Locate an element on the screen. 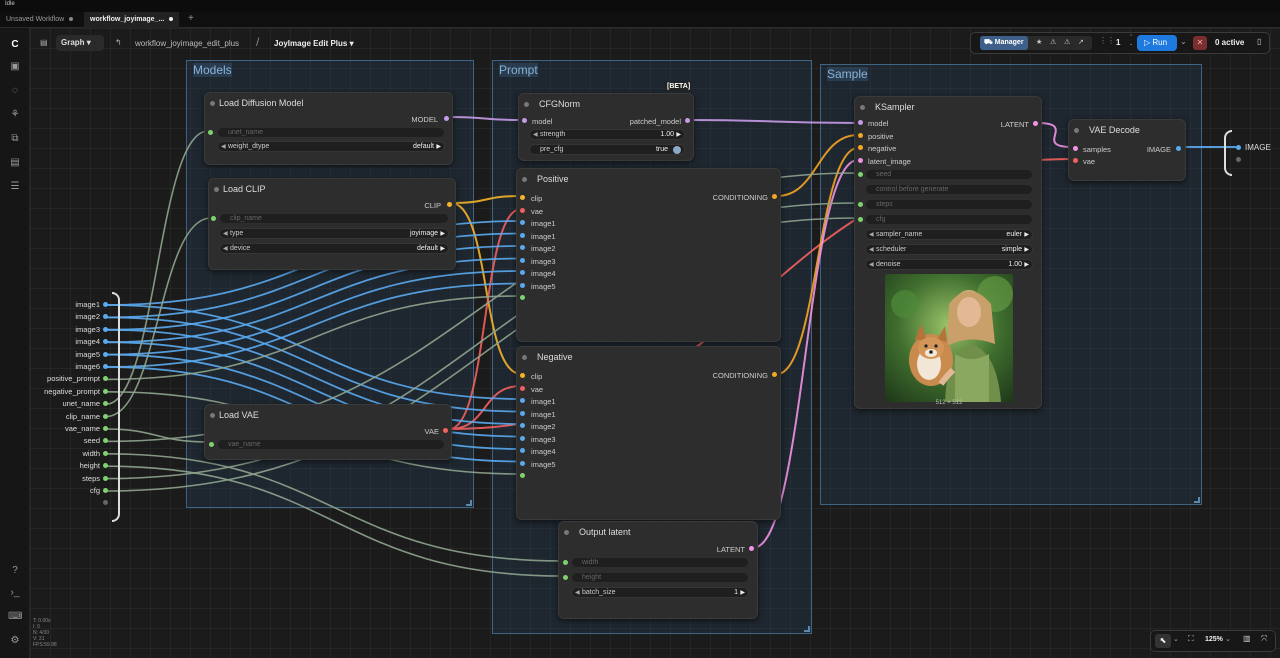 This screenshot has width=1280, height=658. clip-type-combo: ◀ type joyimage ▶ is located at coordinates (334, 233).